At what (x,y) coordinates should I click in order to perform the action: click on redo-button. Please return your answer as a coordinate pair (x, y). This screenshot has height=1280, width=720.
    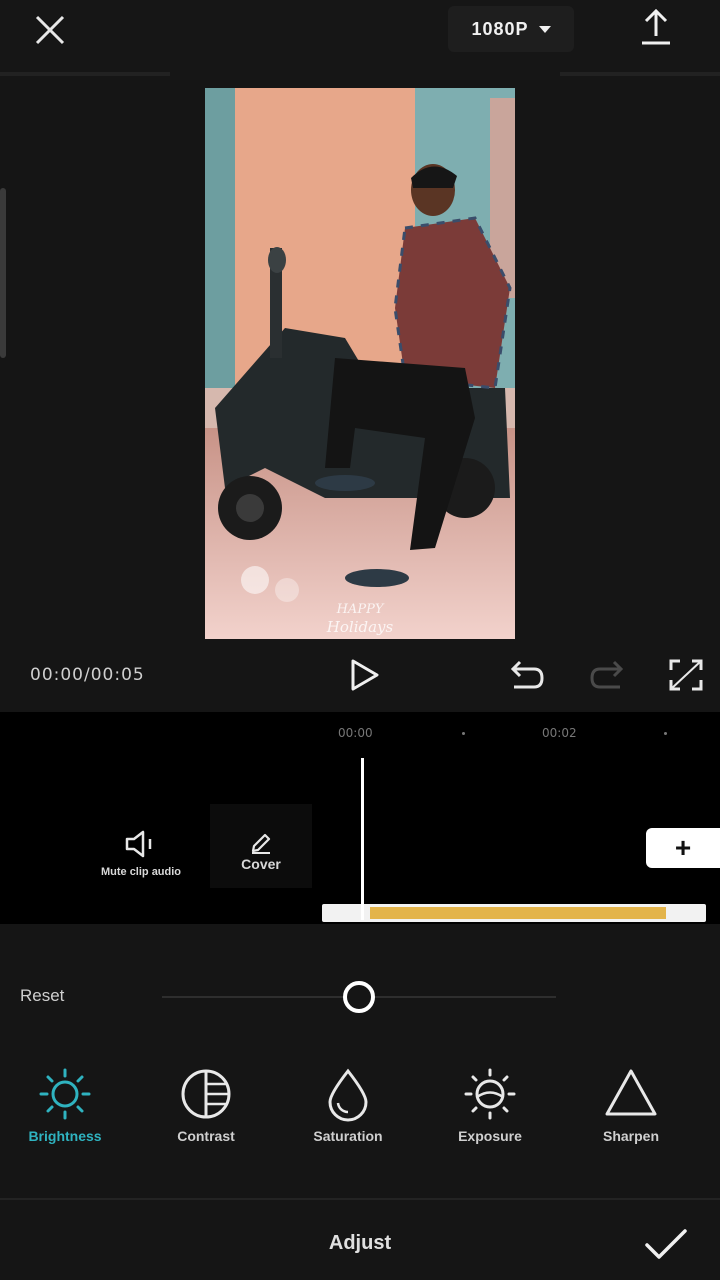
    Looking at the image, I should click on (608, 675).